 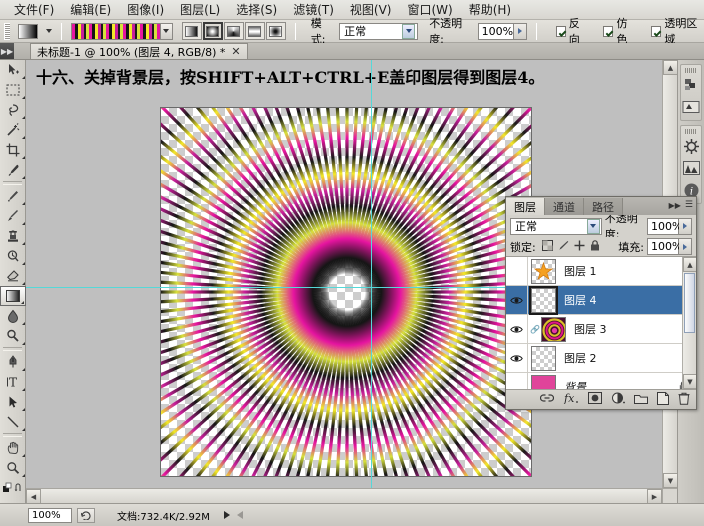 I want to click on gradient-type-reflected, so click(x=254, y=31).